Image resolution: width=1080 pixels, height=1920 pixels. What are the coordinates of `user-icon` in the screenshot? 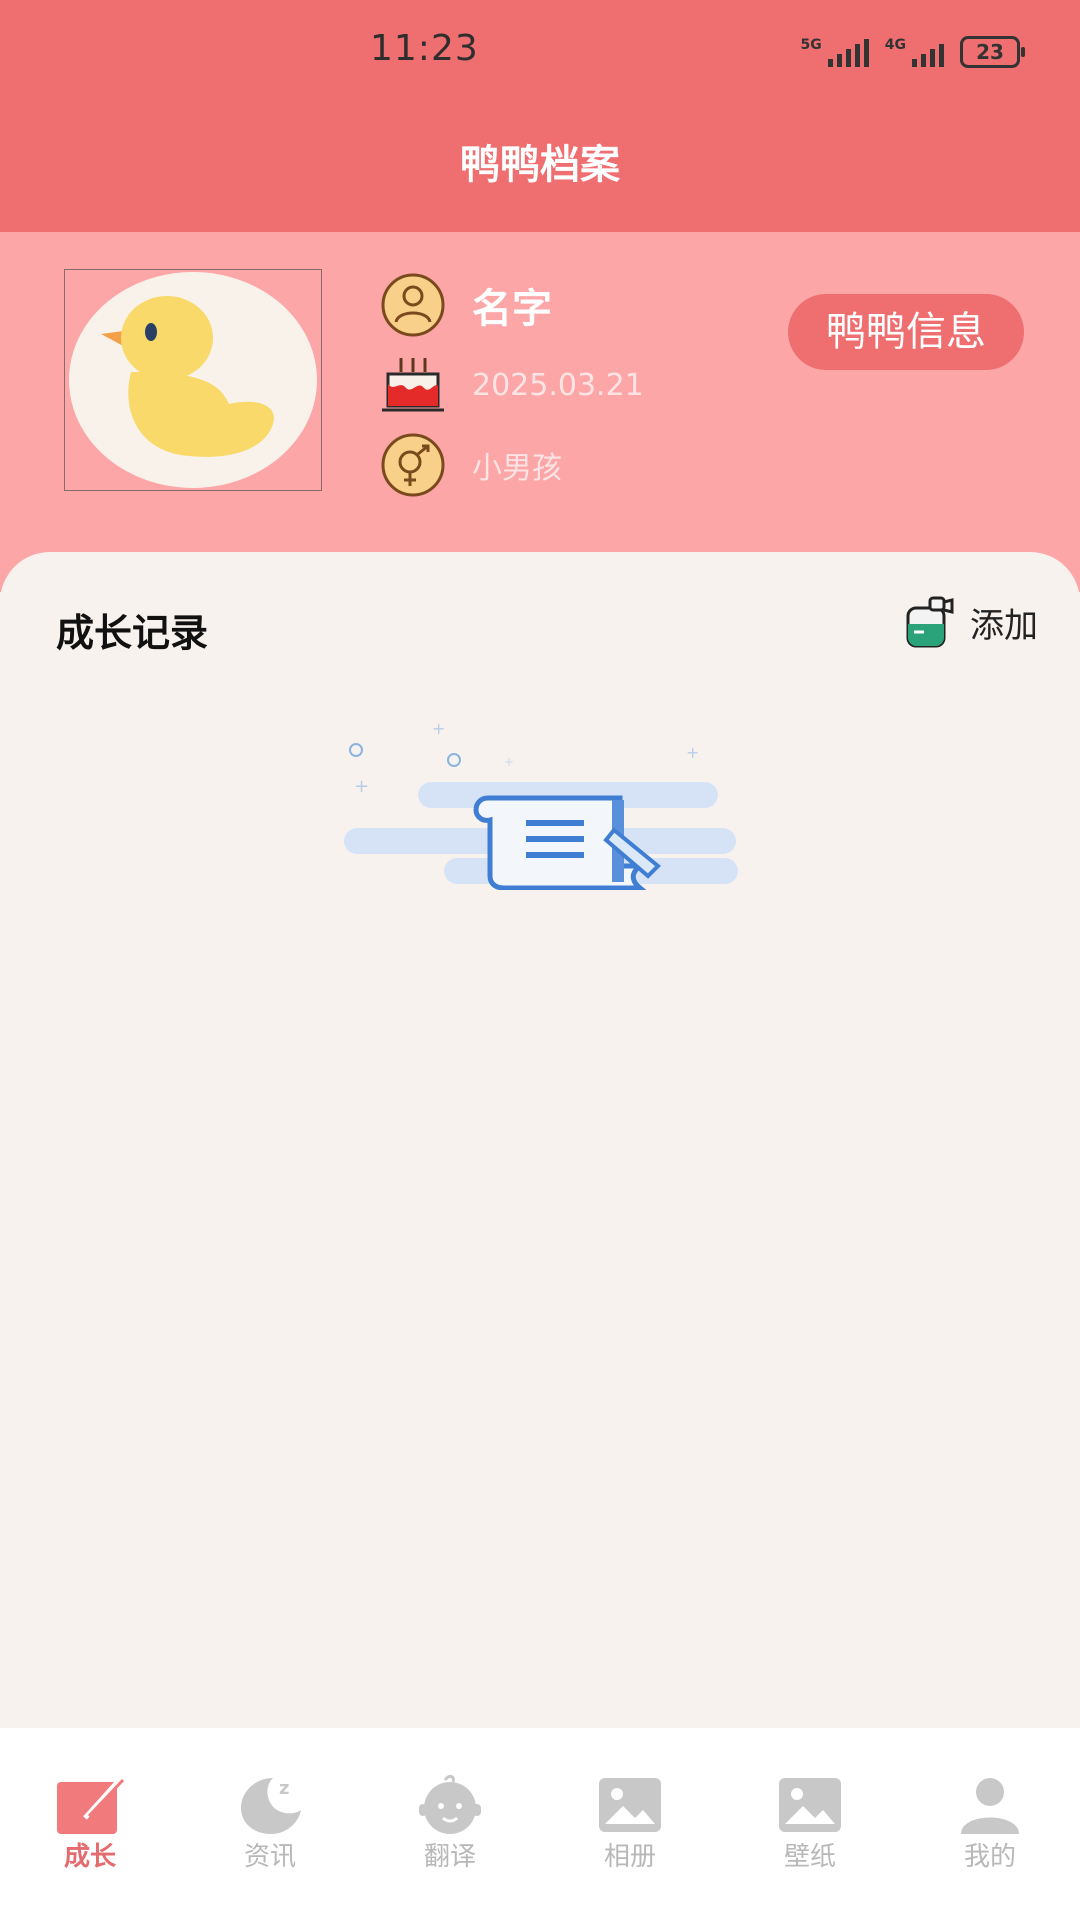 It's located at (990, 1806).